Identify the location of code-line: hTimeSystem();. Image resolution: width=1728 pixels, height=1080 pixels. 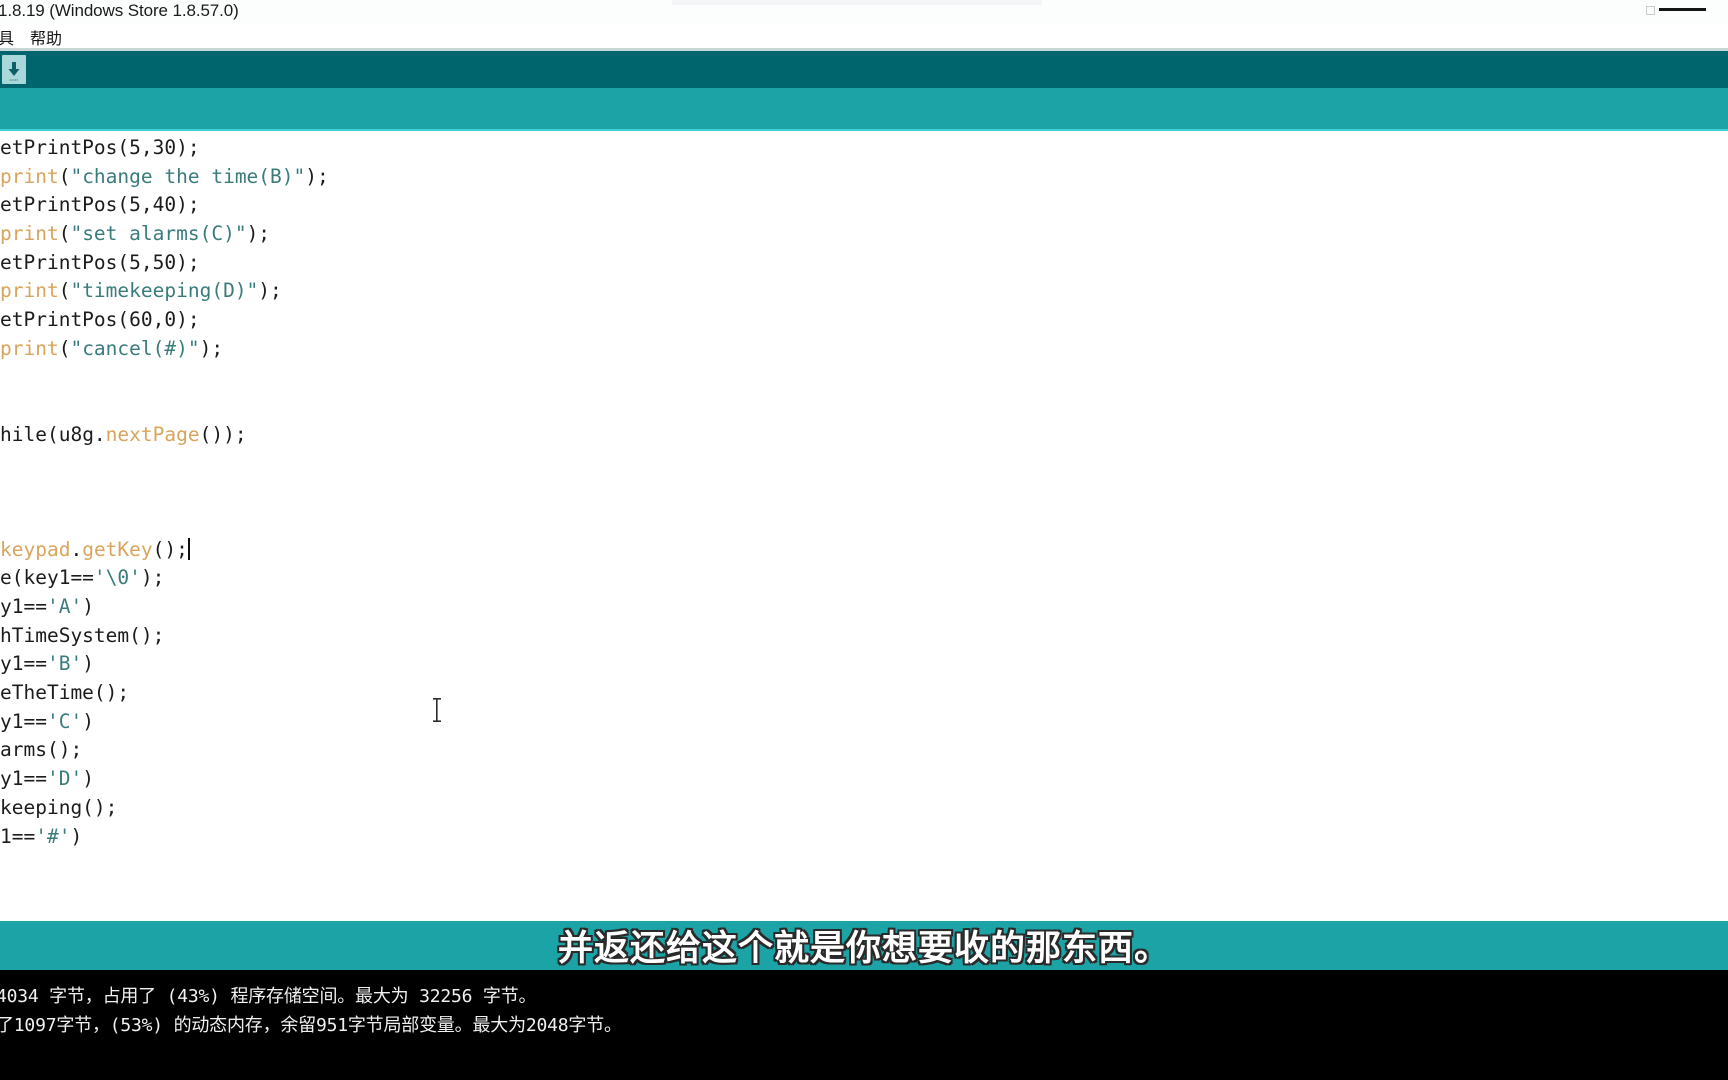
(164, 636).